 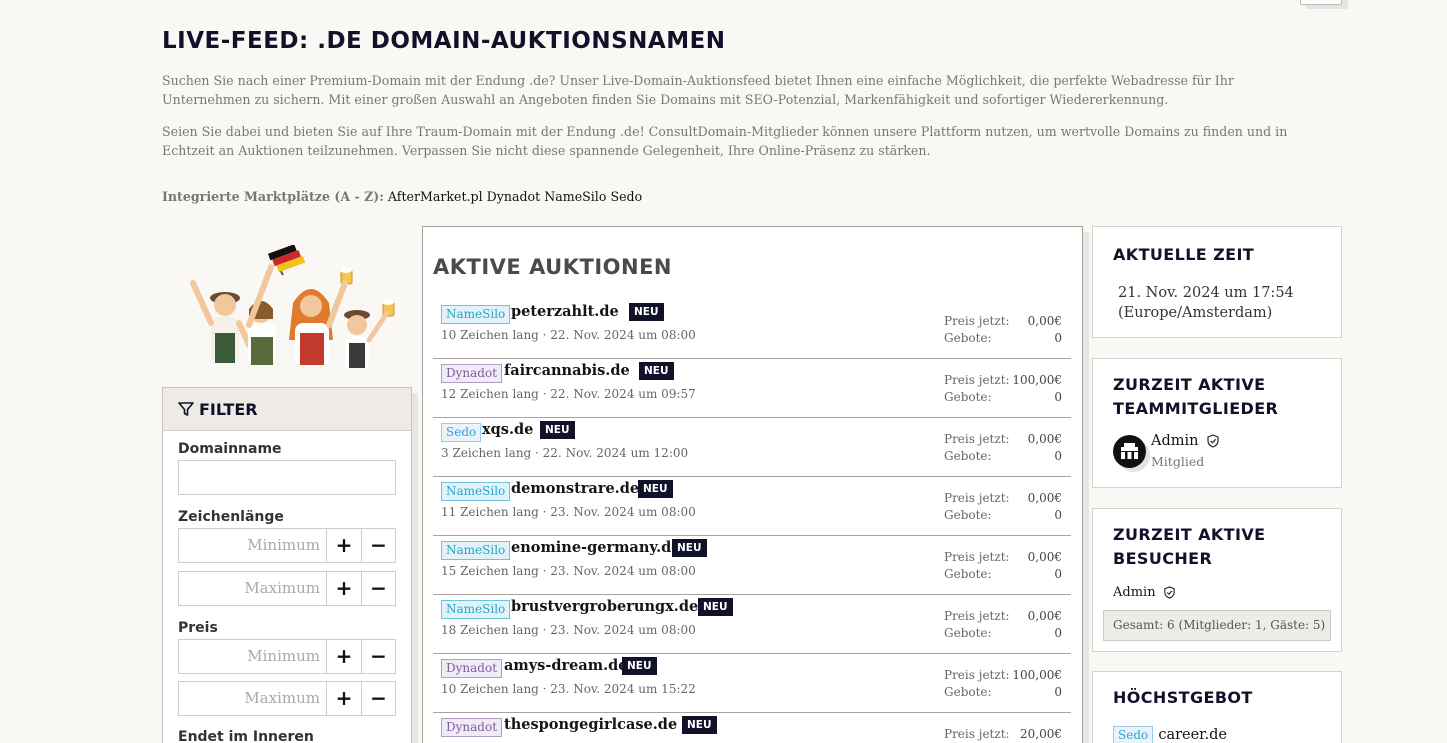 What do you see at coordinates (1184, 254) in the screenshot?
I see `current-time-title: Aktuelle Zeit` at bounding box center [1184, 254].